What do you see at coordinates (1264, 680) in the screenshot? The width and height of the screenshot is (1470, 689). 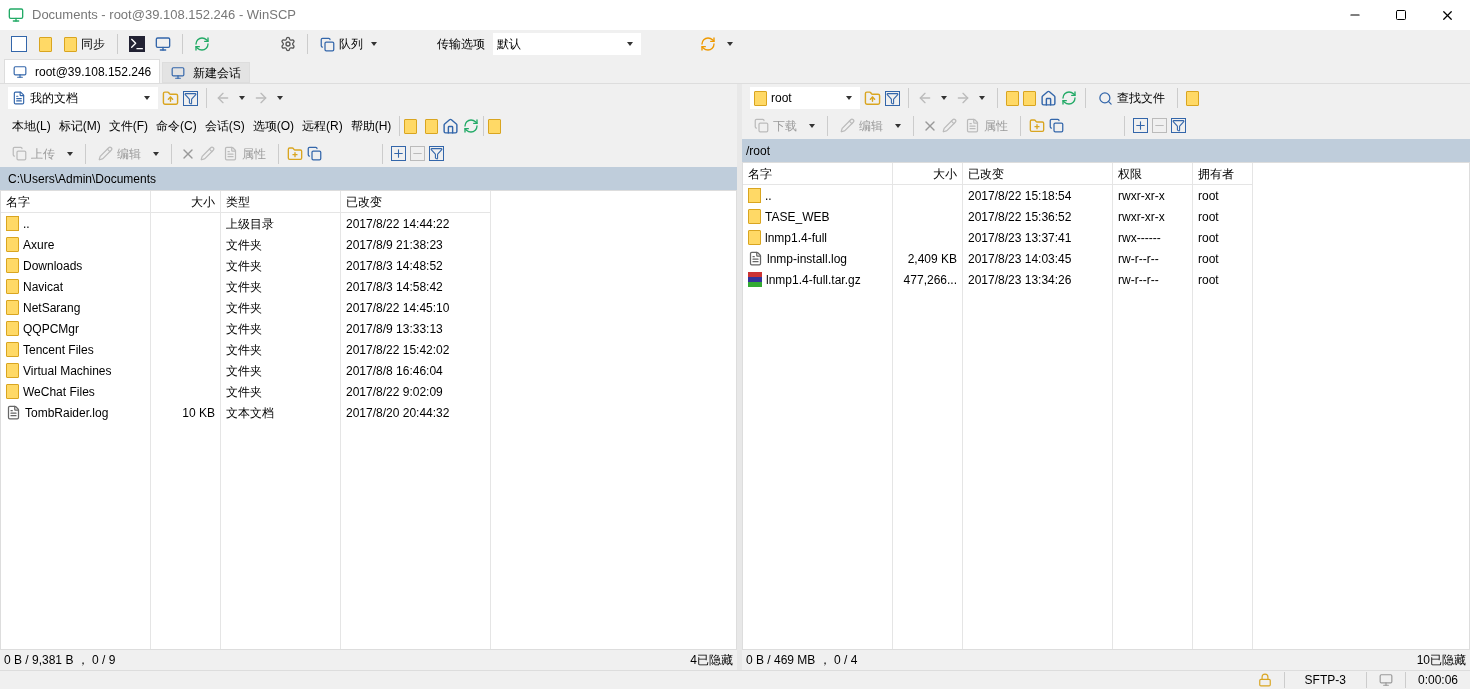 I see `lock-icon` at bounding box center [1264, 680].